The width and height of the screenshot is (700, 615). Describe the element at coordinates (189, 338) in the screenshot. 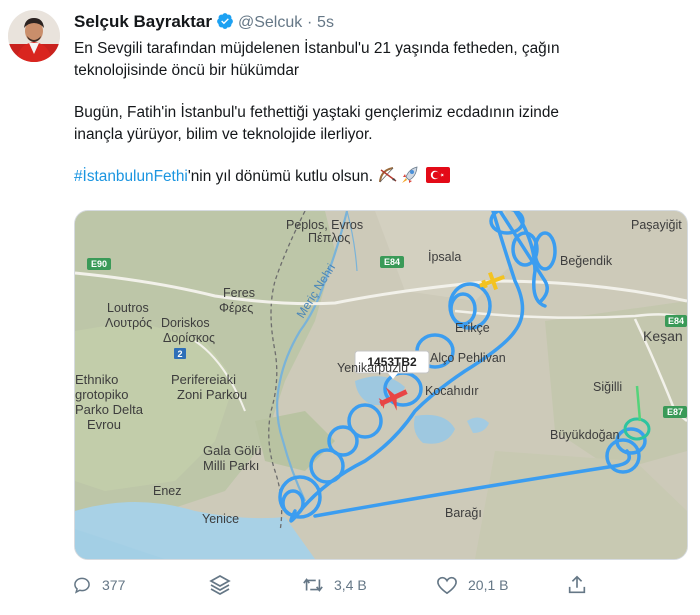

I see `place-label: Δορίσκος` at that location.